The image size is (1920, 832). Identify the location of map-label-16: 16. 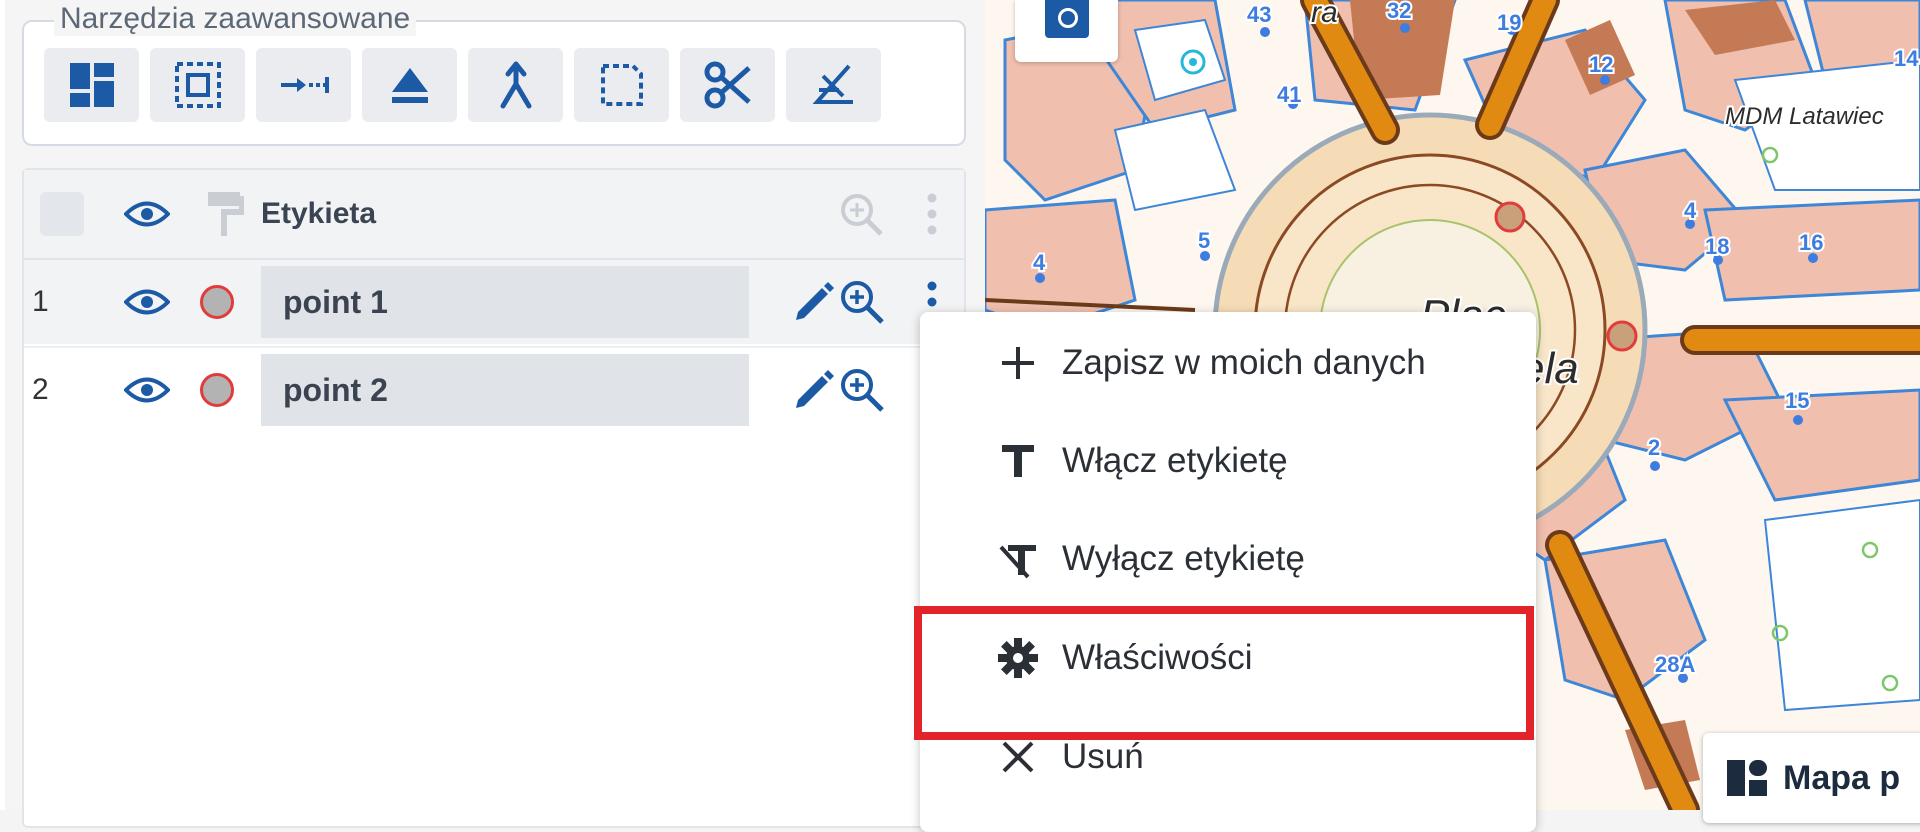
(1811, 242).